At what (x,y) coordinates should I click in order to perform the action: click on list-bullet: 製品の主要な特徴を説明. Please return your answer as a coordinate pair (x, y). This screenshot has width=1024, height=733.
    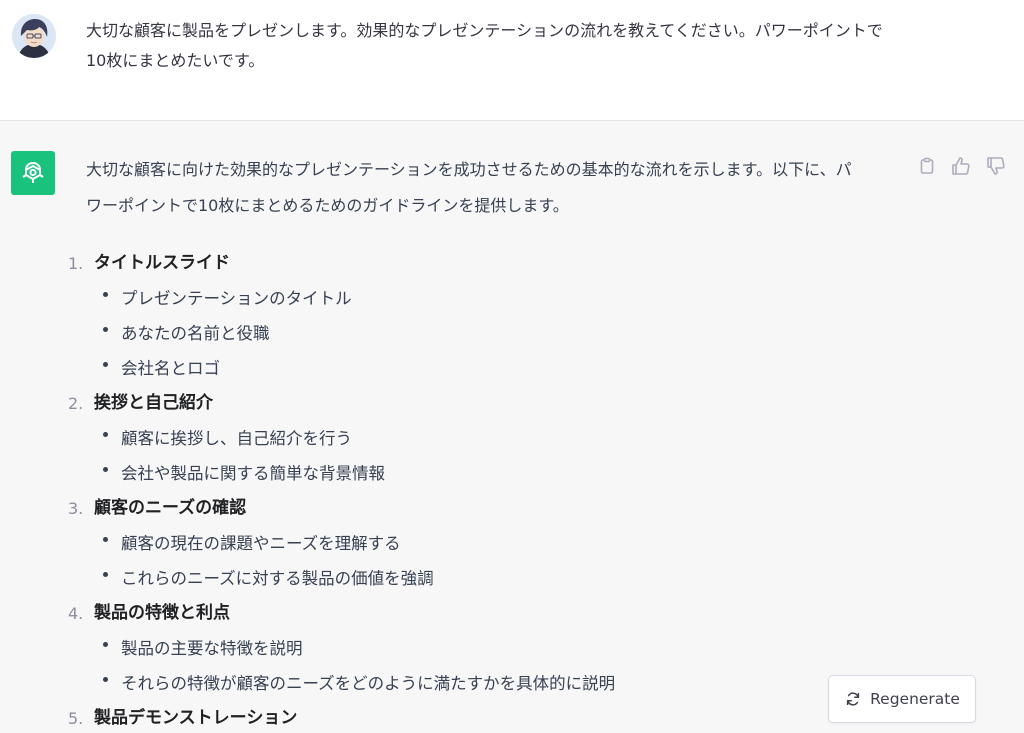
    Looking at the image, I should click on (212, 648).